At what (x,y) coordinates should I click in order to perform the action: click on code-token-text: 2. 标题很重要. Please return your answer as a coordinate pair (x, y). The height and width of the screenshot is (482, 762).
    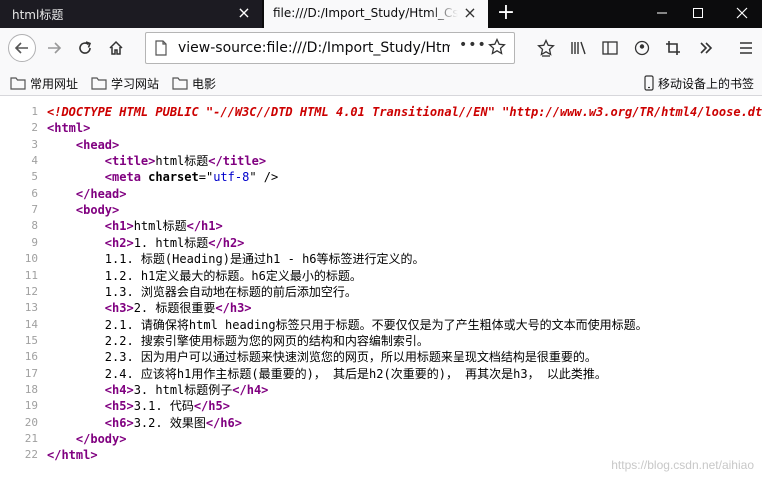
    Looking at the image, I should click on (174, 308).